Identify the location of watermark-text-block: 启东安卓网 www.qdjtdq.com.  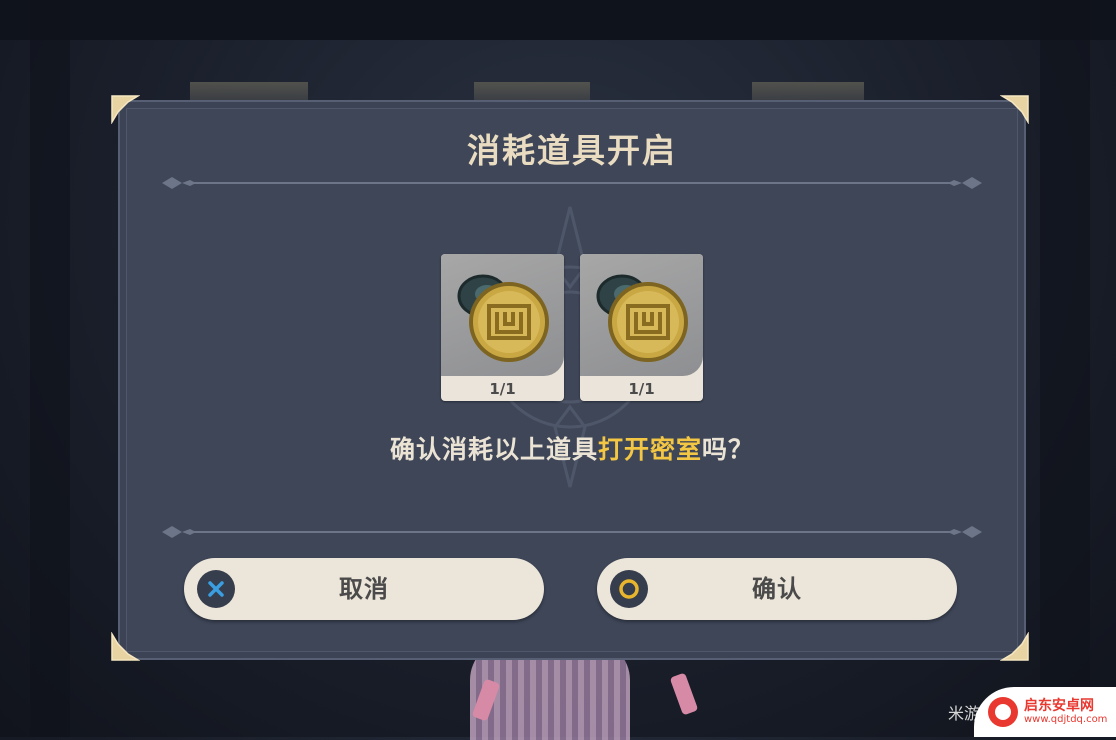
(1065, 712).